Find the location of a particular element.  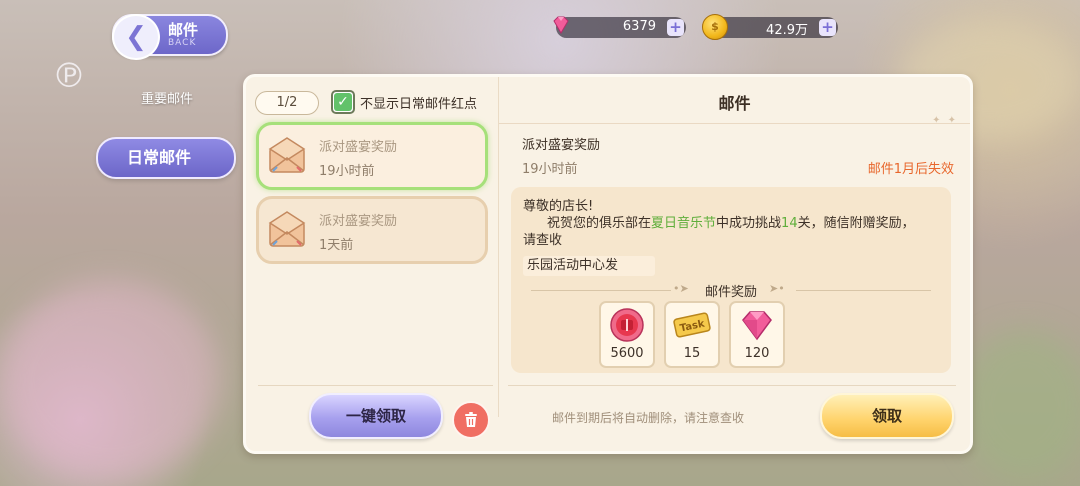

detail-time: 19小时前 is located at coordinates (550, 169).